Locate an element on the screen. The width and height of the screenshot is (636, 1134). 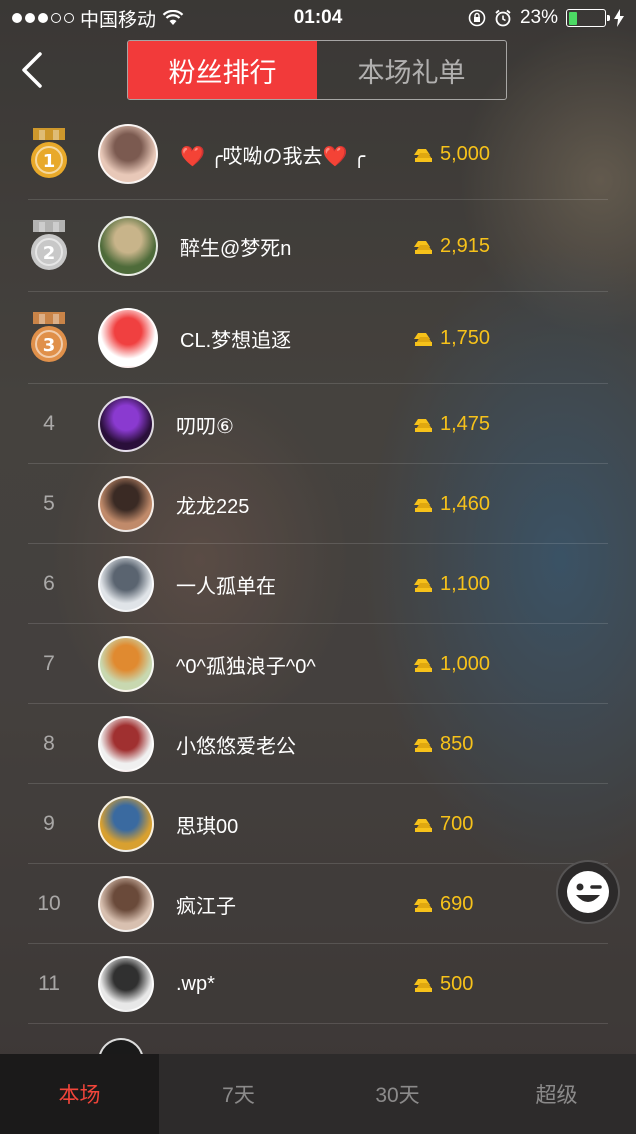
battery-percent: 23% is located at coordinates (538, 17).